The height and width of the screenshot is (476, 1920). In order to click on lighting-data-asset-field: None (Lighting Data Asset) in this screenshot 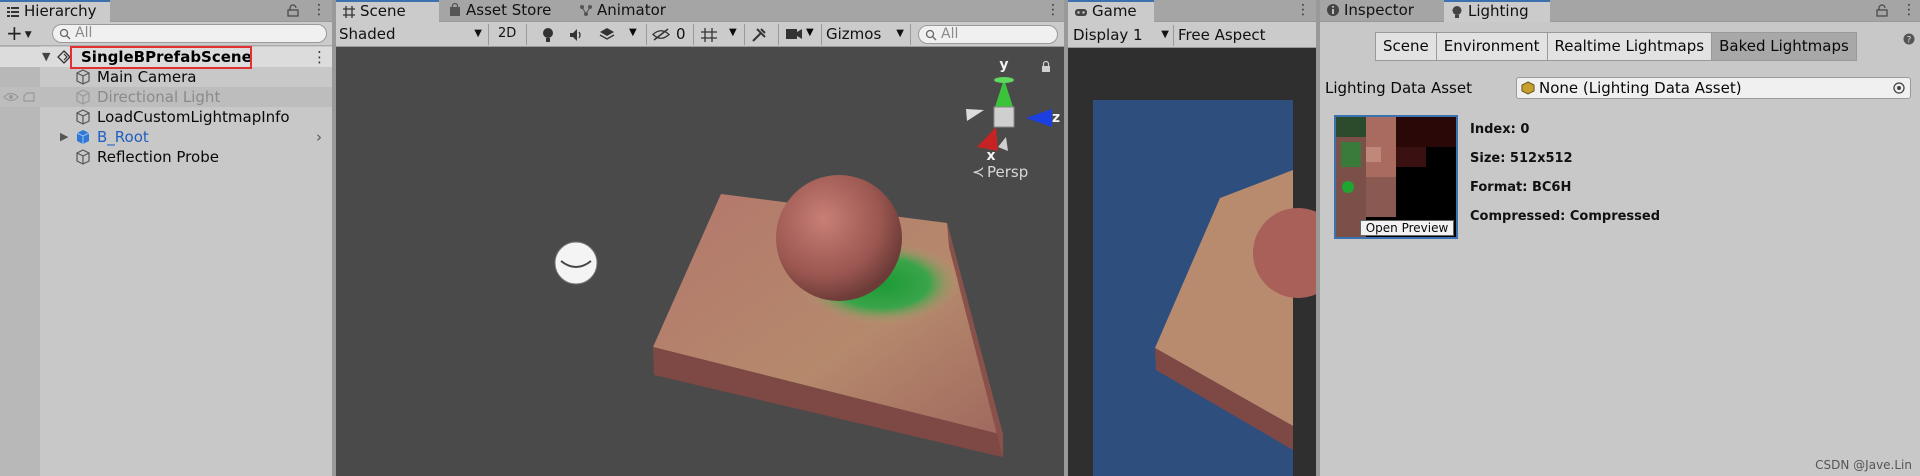, I will do `click(1713, 88)`.